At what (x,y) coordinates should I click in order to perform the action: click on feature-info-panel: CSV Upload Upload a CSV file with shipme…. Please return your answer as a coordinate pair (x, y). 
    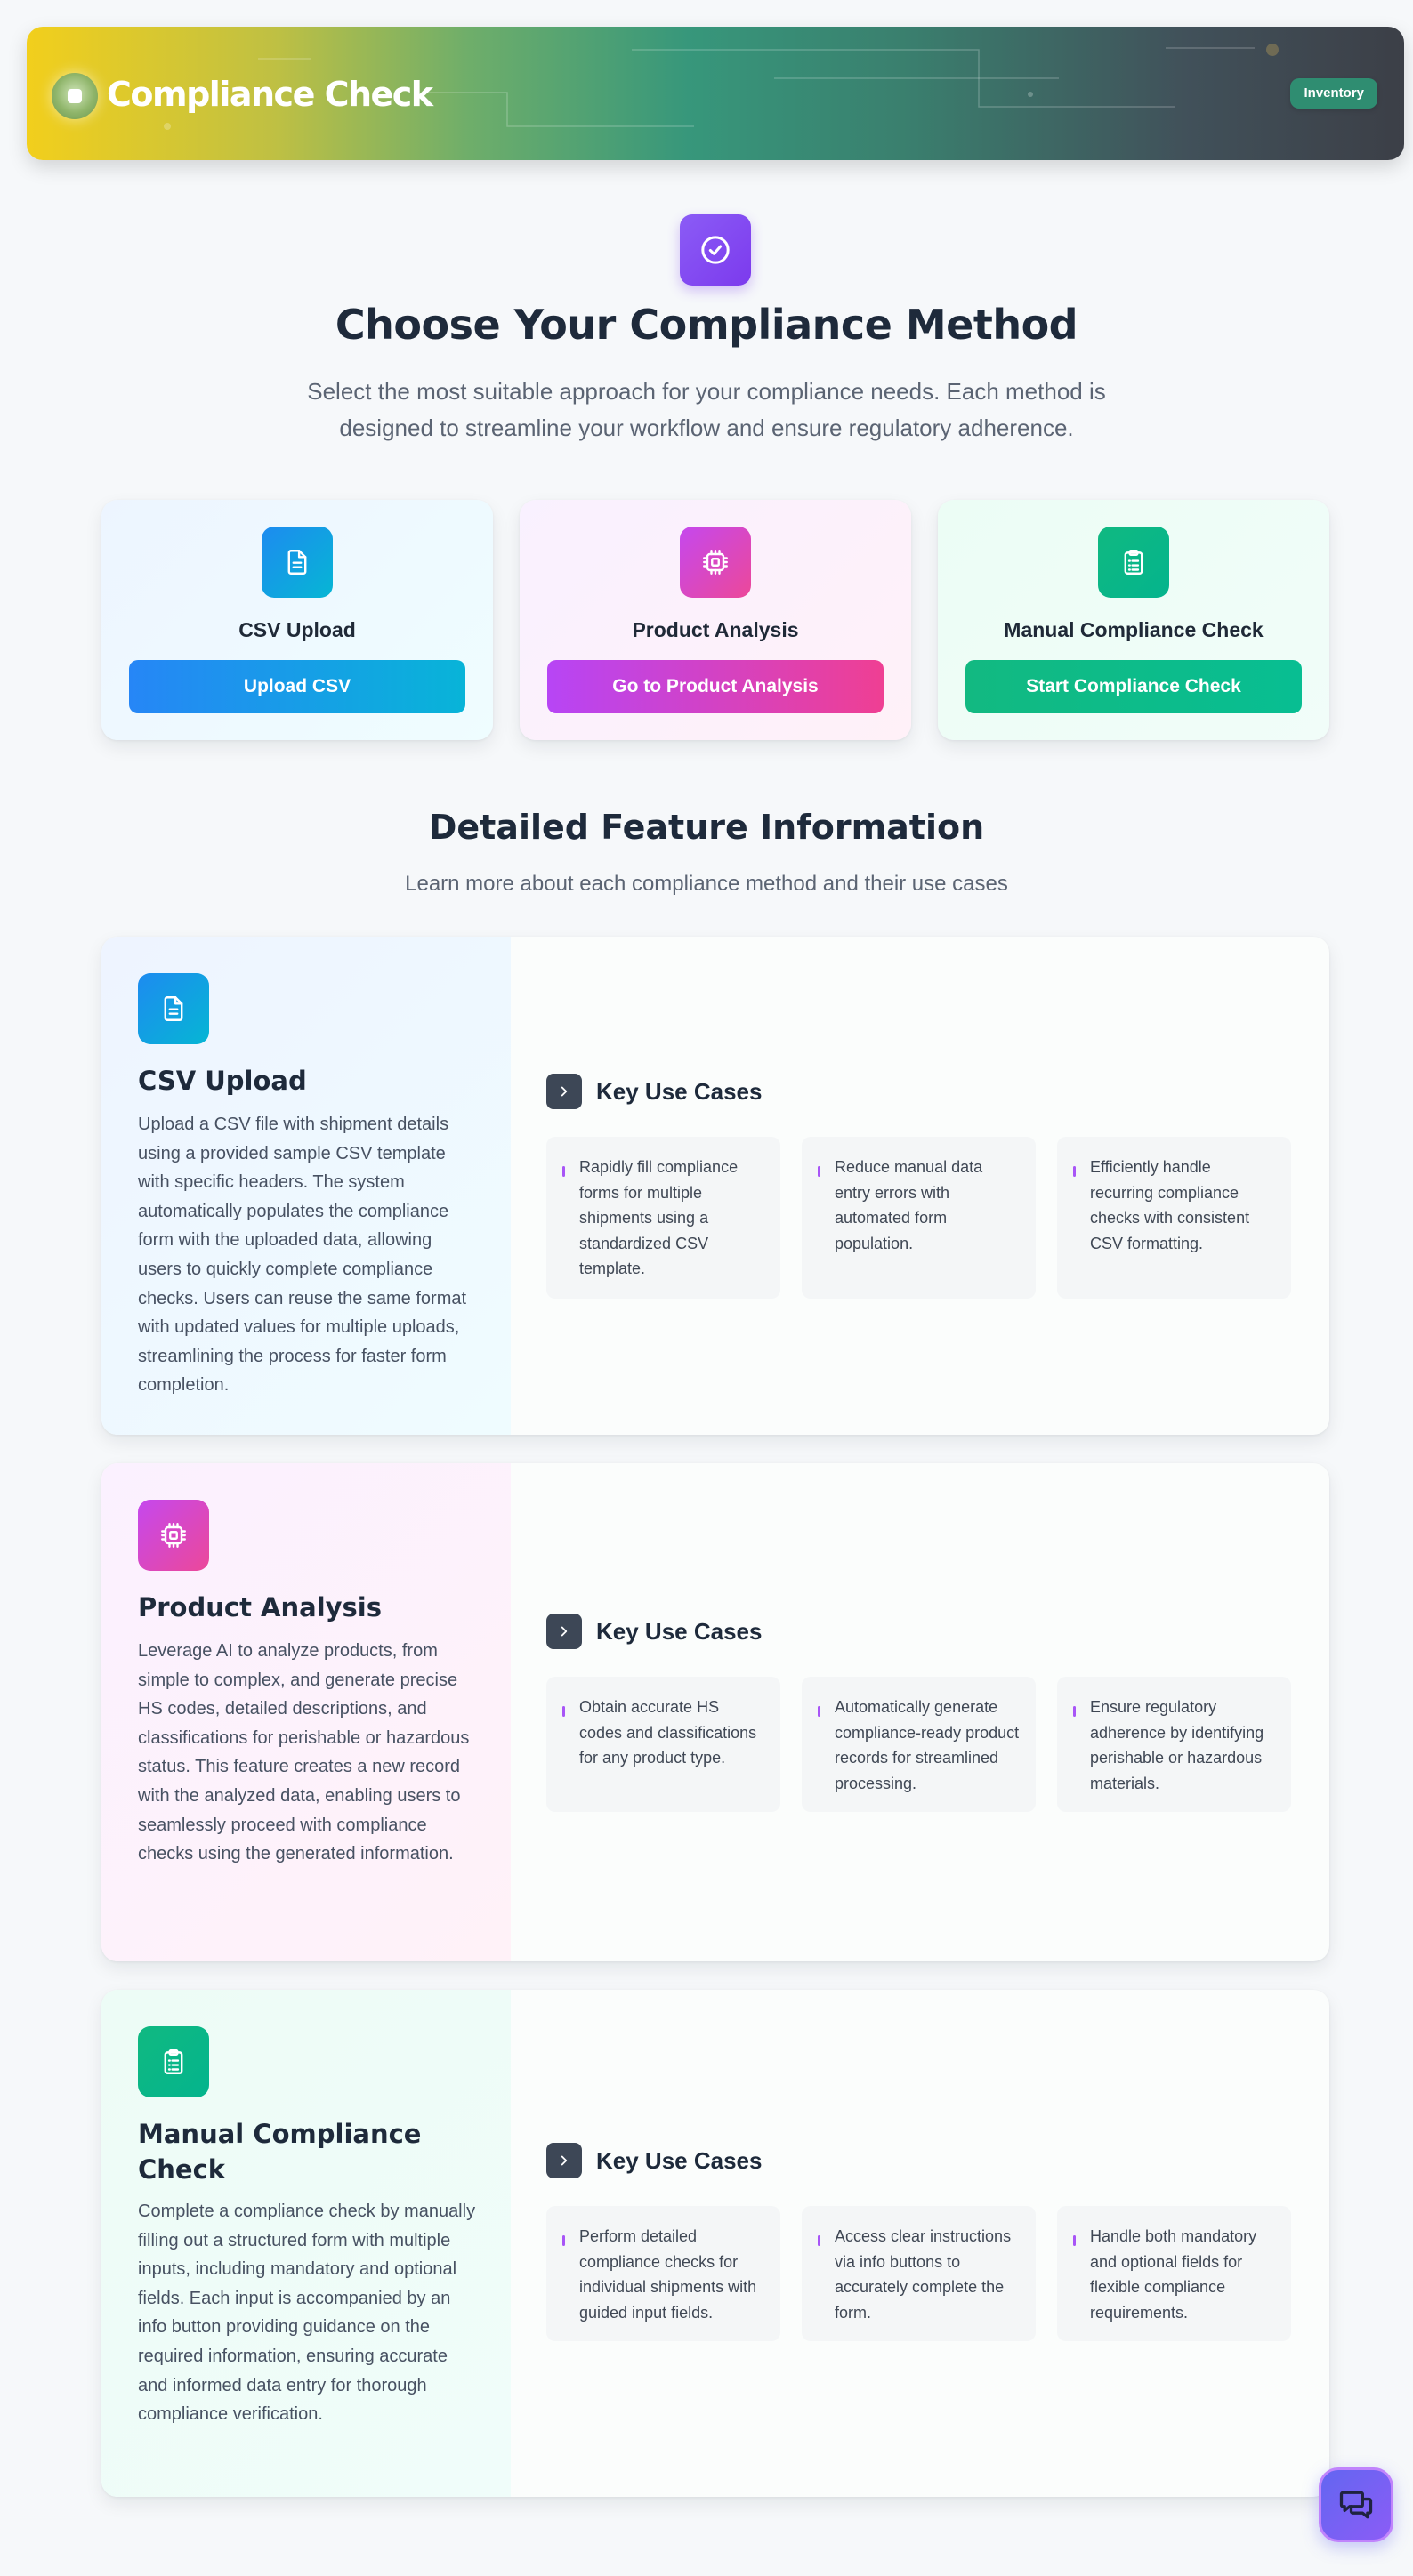
    Looking at the image, I should click on (306, 1186).